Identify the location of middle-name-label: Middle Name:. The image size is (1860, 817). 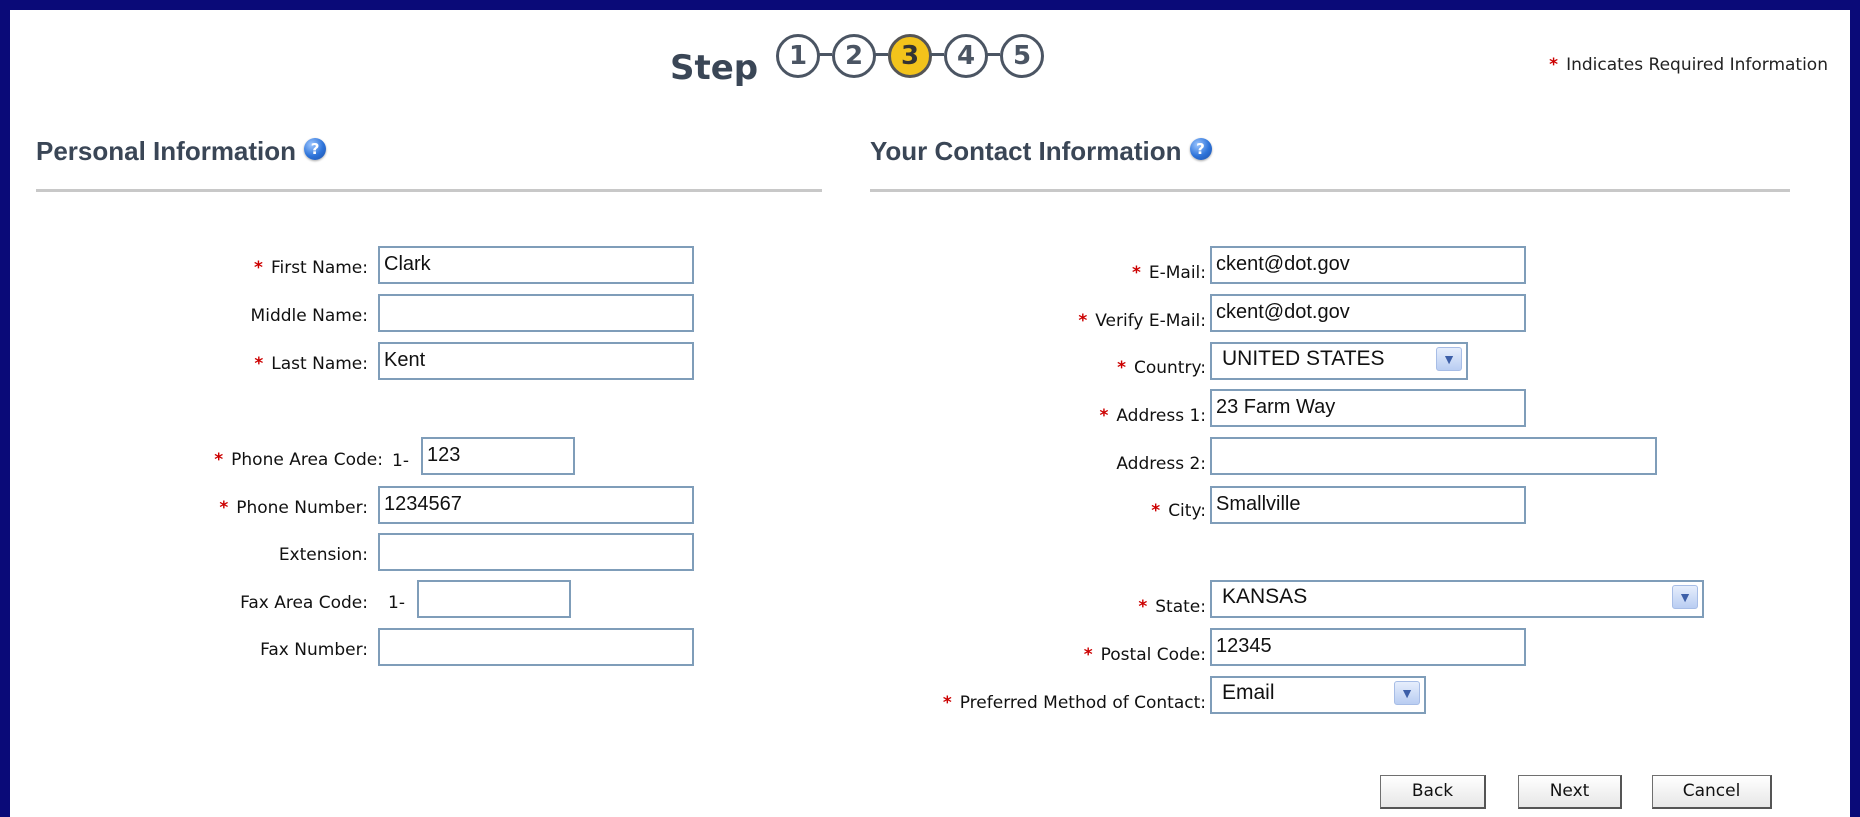
(309, 316).